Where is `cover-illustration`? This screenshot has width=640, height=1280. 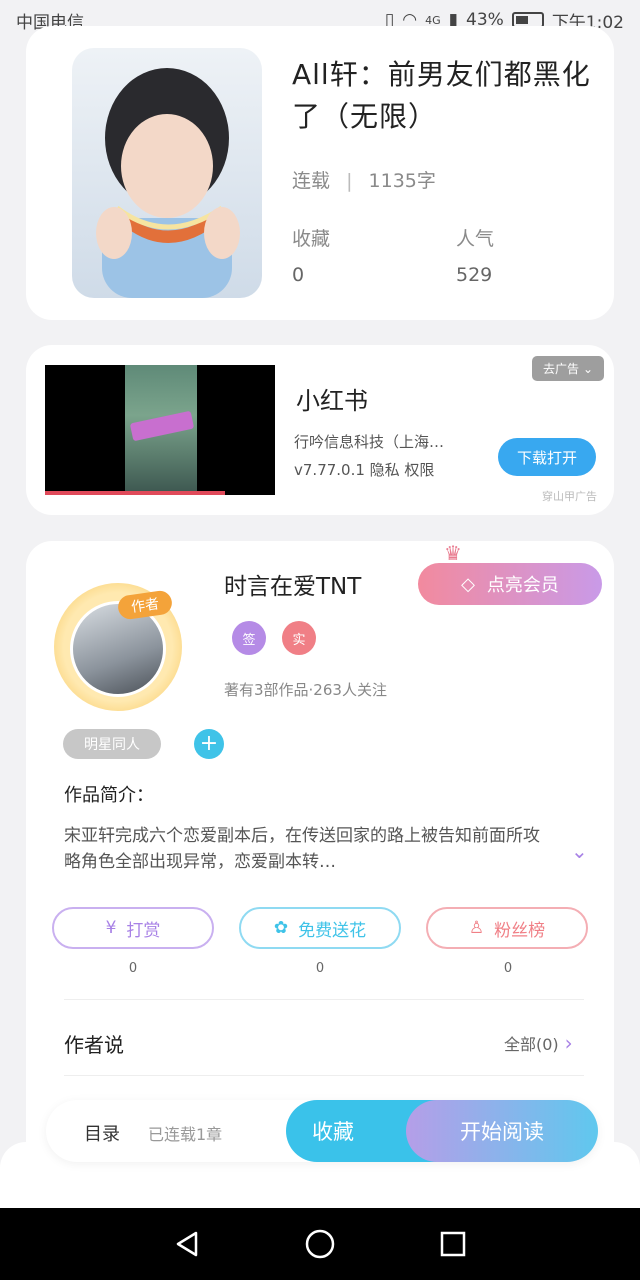
cover-illustration is located at coordinates (168, 183).